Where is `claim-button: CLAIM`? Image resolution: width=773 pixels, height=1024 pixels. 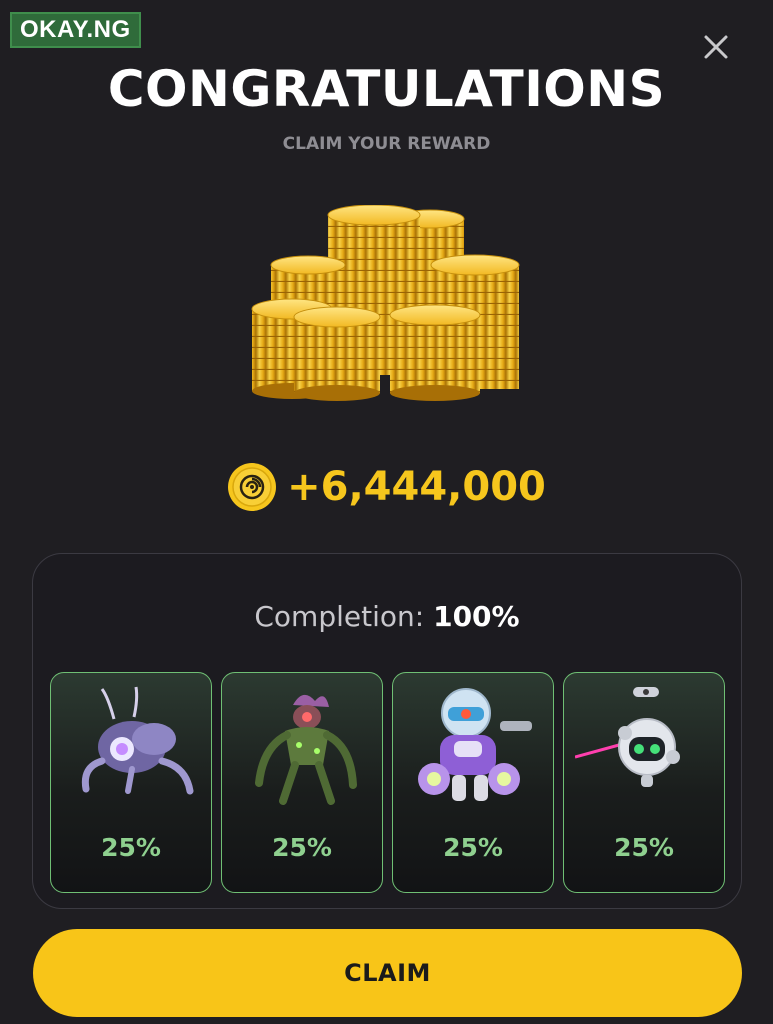
claim-button: CLAIM is located at coordinates (387, 973).